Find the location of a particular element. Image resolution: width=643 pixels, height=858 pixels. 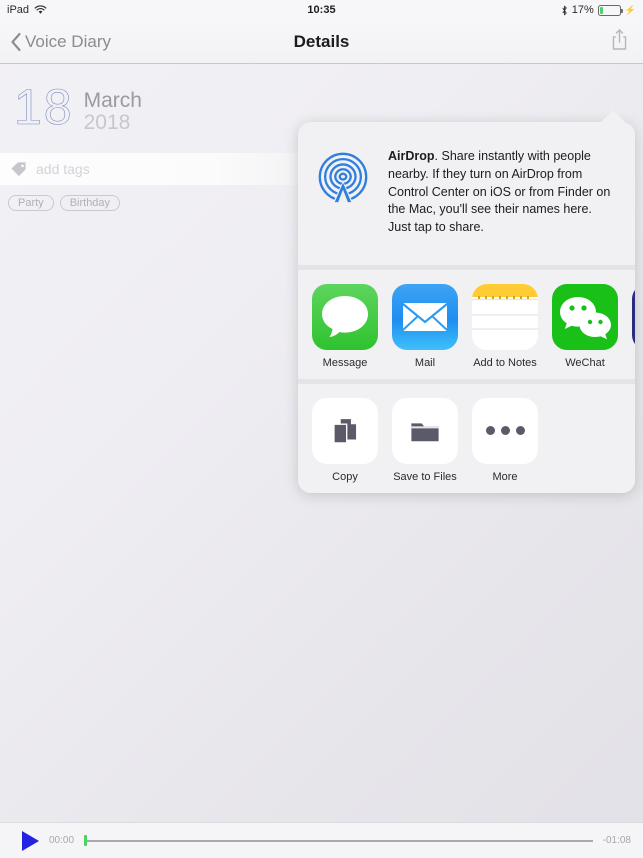

status-bar: iPad 10:35 17% ⚡ is located at coordinates (321, 10).